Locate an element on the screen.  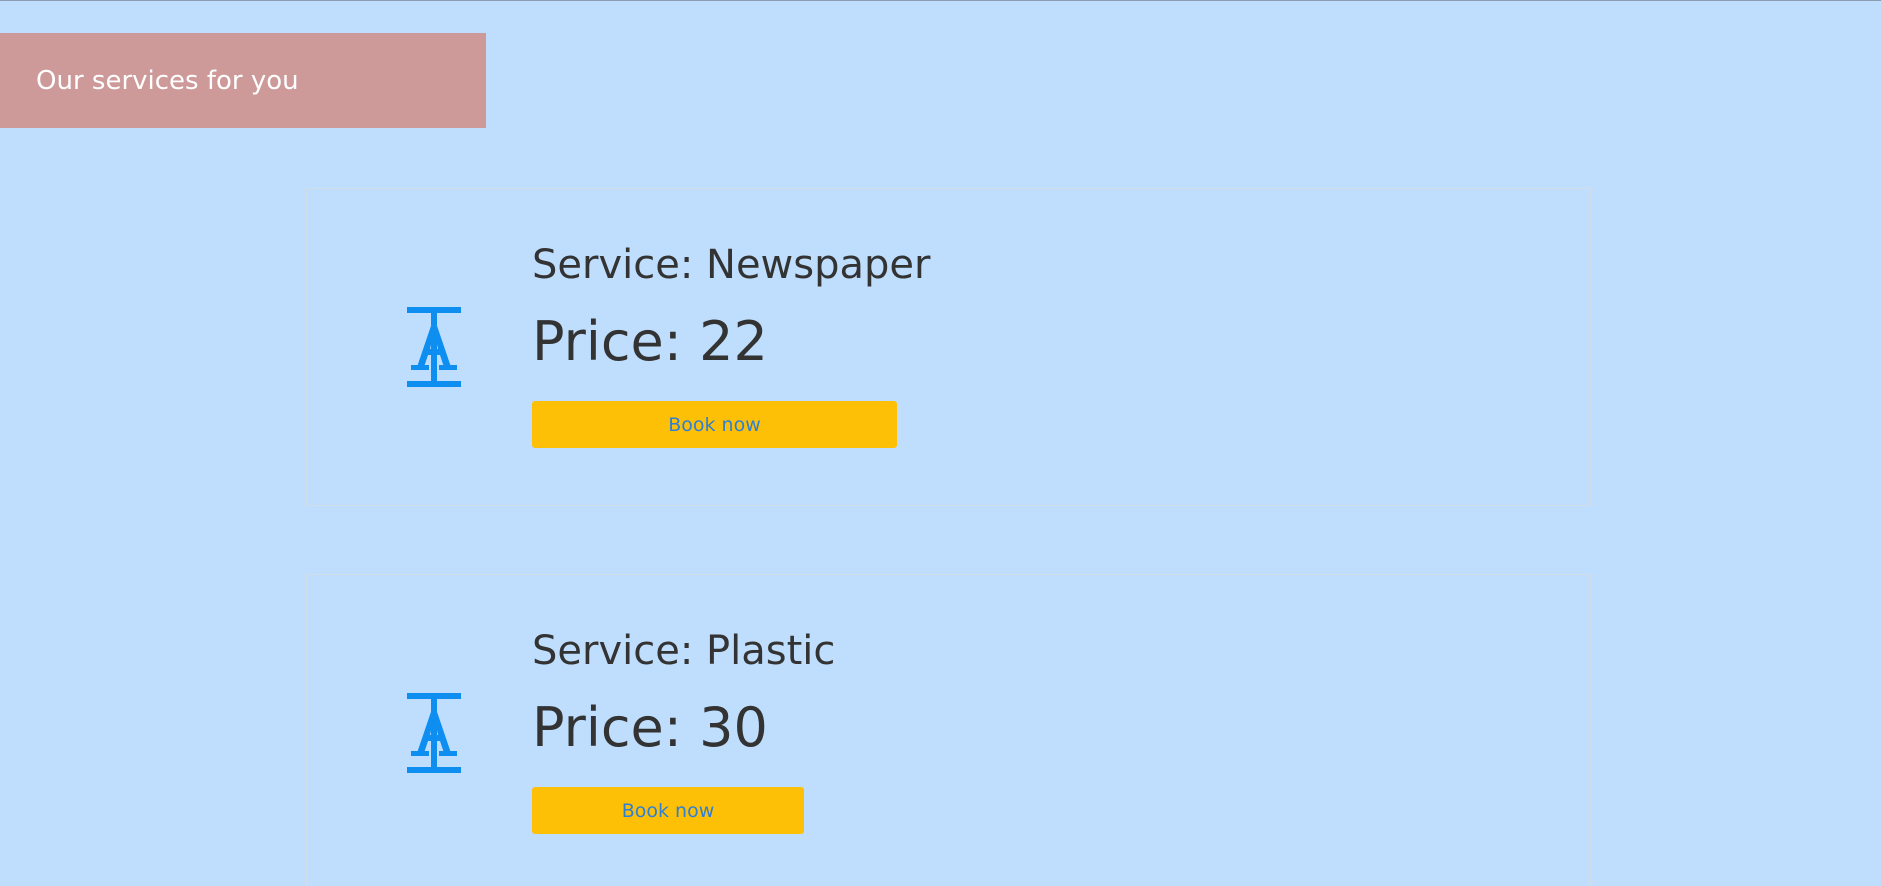
service-name: Service: Plastic is located at coordinates (684, 651).